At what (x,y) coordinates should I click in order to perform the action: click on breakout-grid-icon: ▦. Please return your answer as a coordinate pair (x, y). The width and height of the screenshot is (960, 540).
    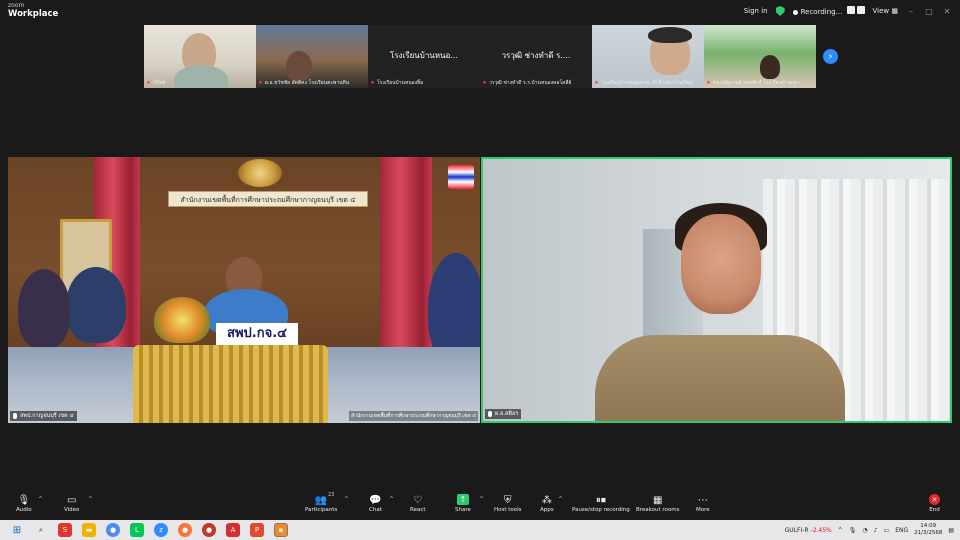
    Looking at the image, I should click on (658, 500).